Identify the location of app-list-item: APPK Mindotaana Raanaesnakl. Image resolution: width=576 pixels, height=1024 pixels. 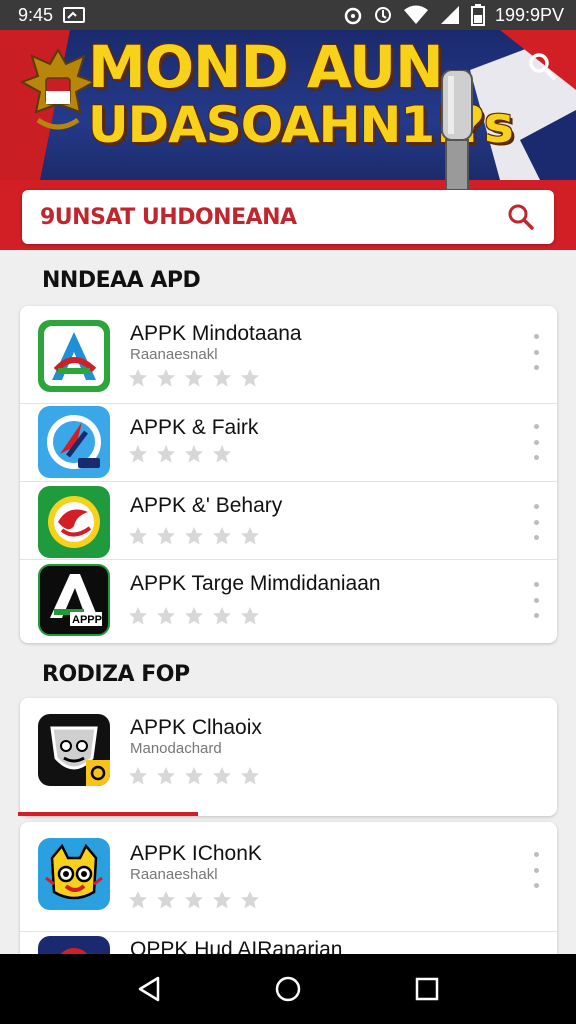
(288, 355).